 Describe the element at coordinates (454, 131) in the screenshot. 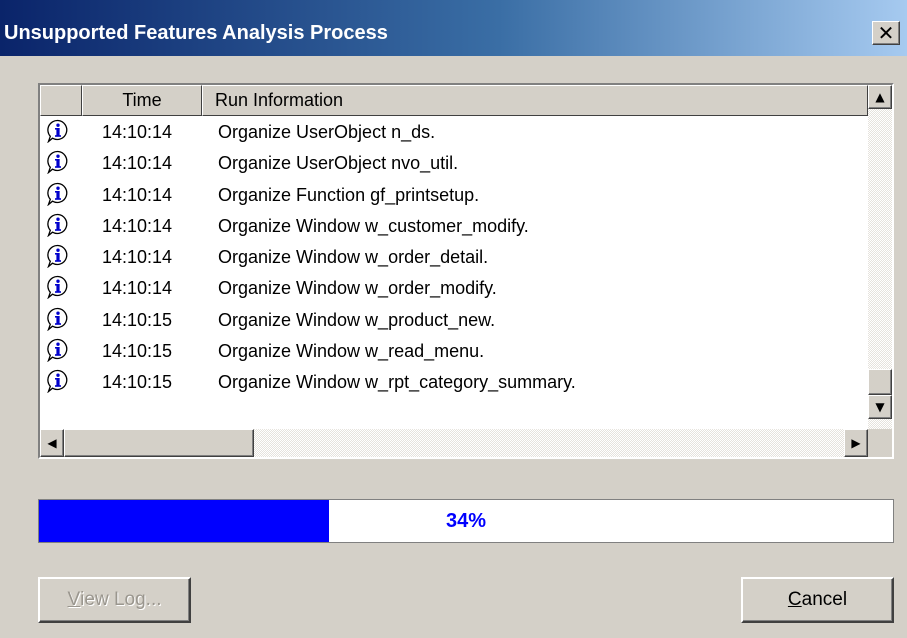

I see `list-item: 14:10:14 Organize UserObject n_ds.` at that location.